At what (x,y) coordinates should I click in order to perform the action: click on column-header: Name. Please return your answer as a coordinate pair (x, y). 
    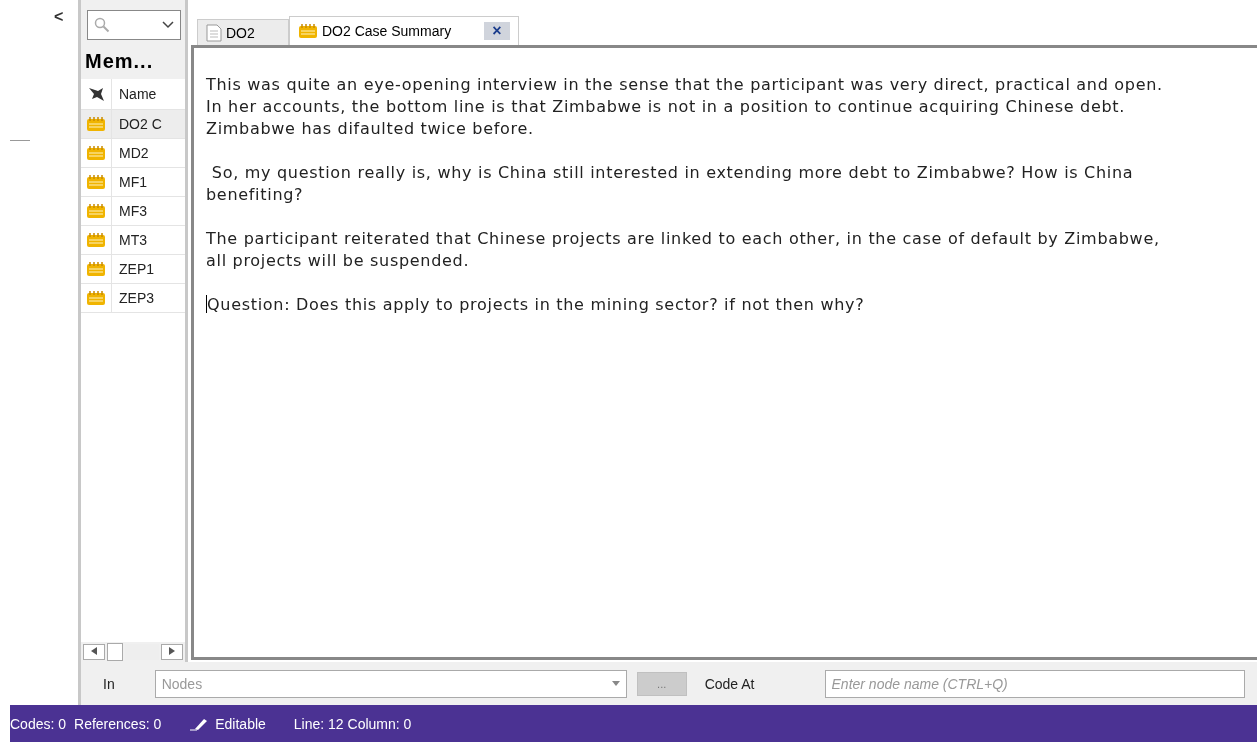
    Looking at the image, I should click on (134, 94).